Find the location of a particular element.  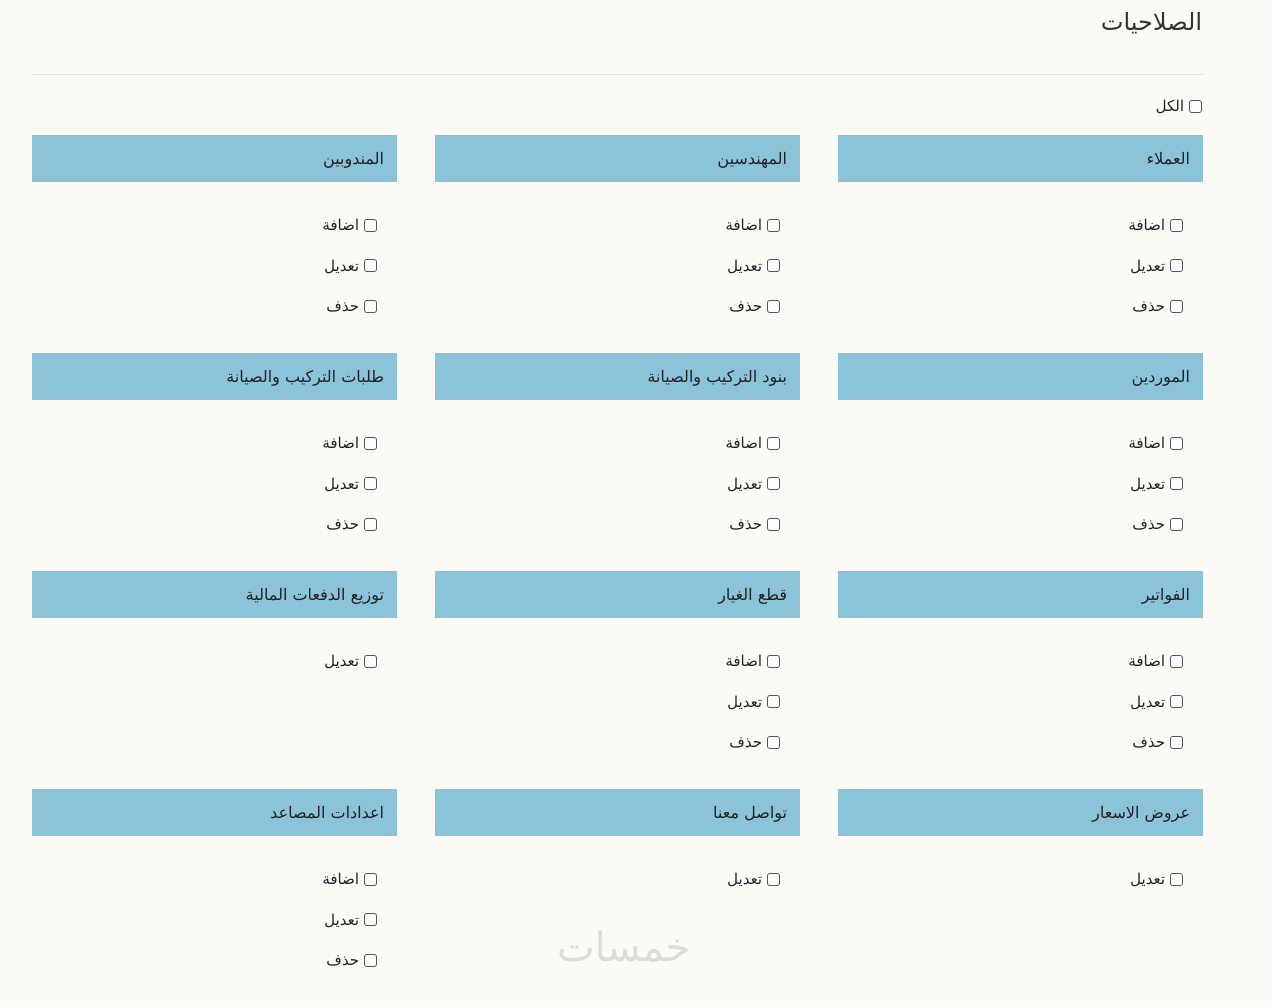

watermark-logo: خمسات is located at coordinates (624, 948).